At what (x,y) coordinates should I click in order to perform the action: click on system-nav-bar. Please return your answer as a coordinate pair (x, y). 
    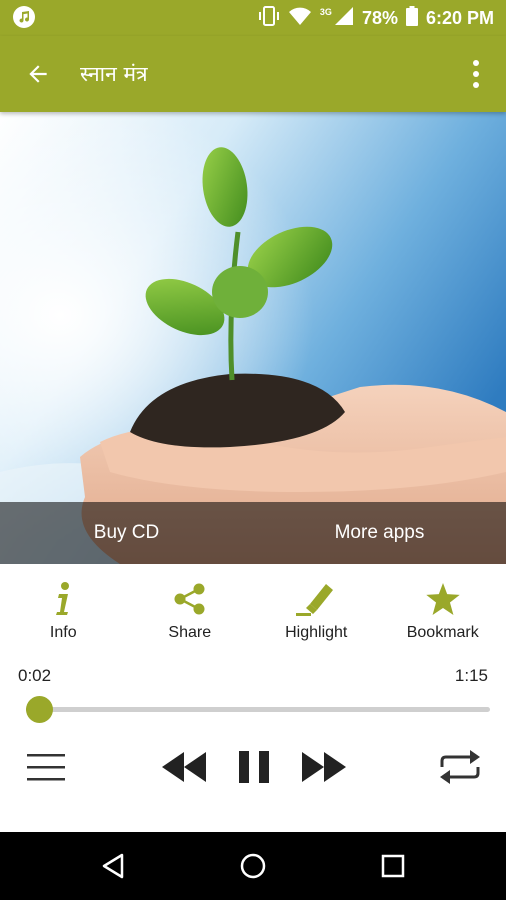
    Looking at the image, I should click on (253, 866).